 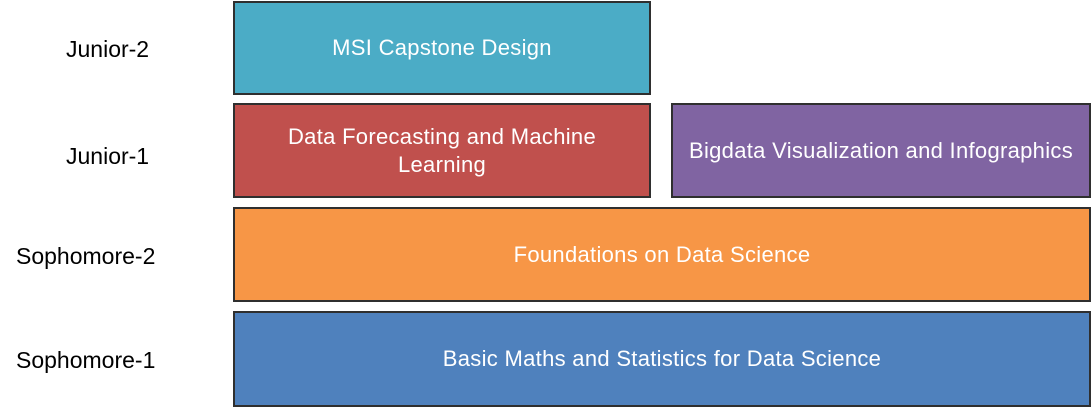 I want to click on level-label-sophomore-1: Sophomore-1, so click(x=86, y=360).